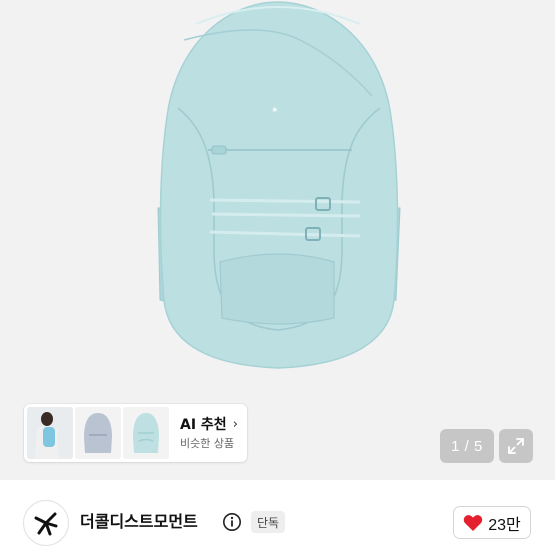 Image resolution: width=555 pixels, height=555 pixels. I want to click on image-counter: 1 / 5, so click(467, 446).